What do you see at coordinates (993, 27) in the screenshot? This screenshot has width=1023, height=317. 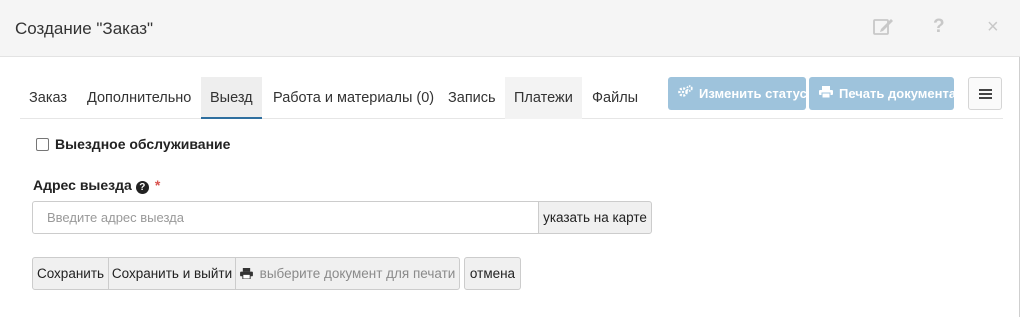 I see `close-icon: ×` at bounding box center [993, 27].